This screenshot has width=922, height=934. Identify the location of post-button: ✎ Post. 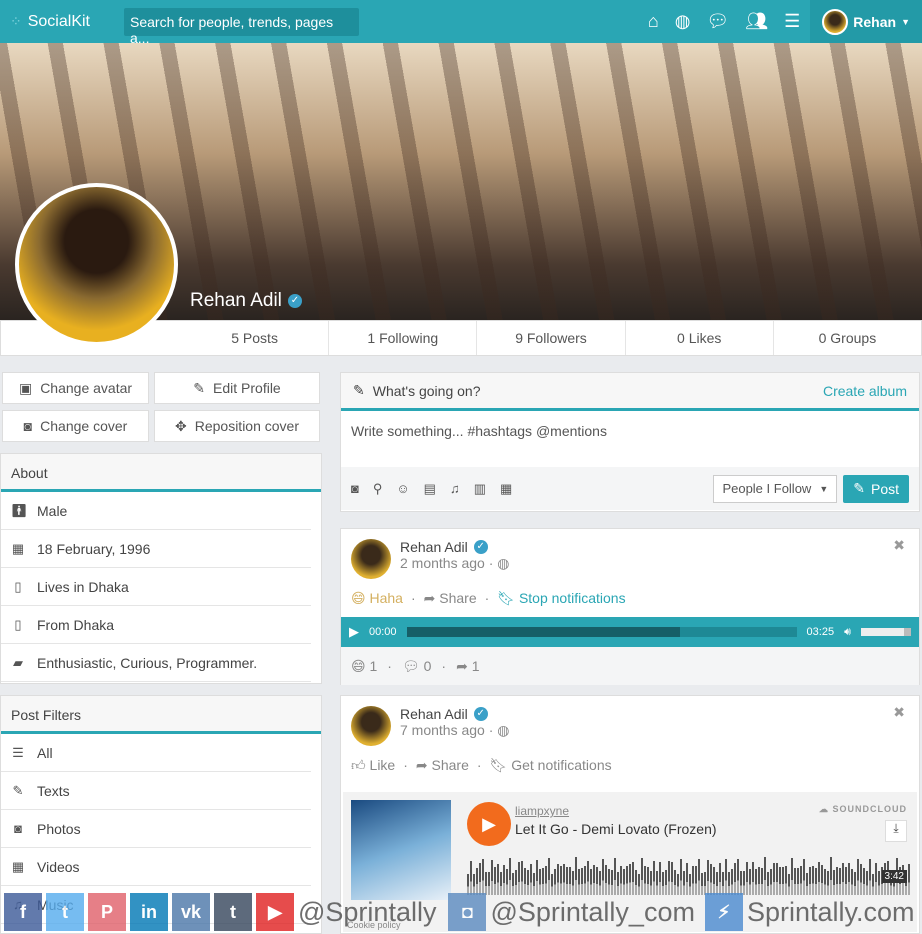
(876, 488).